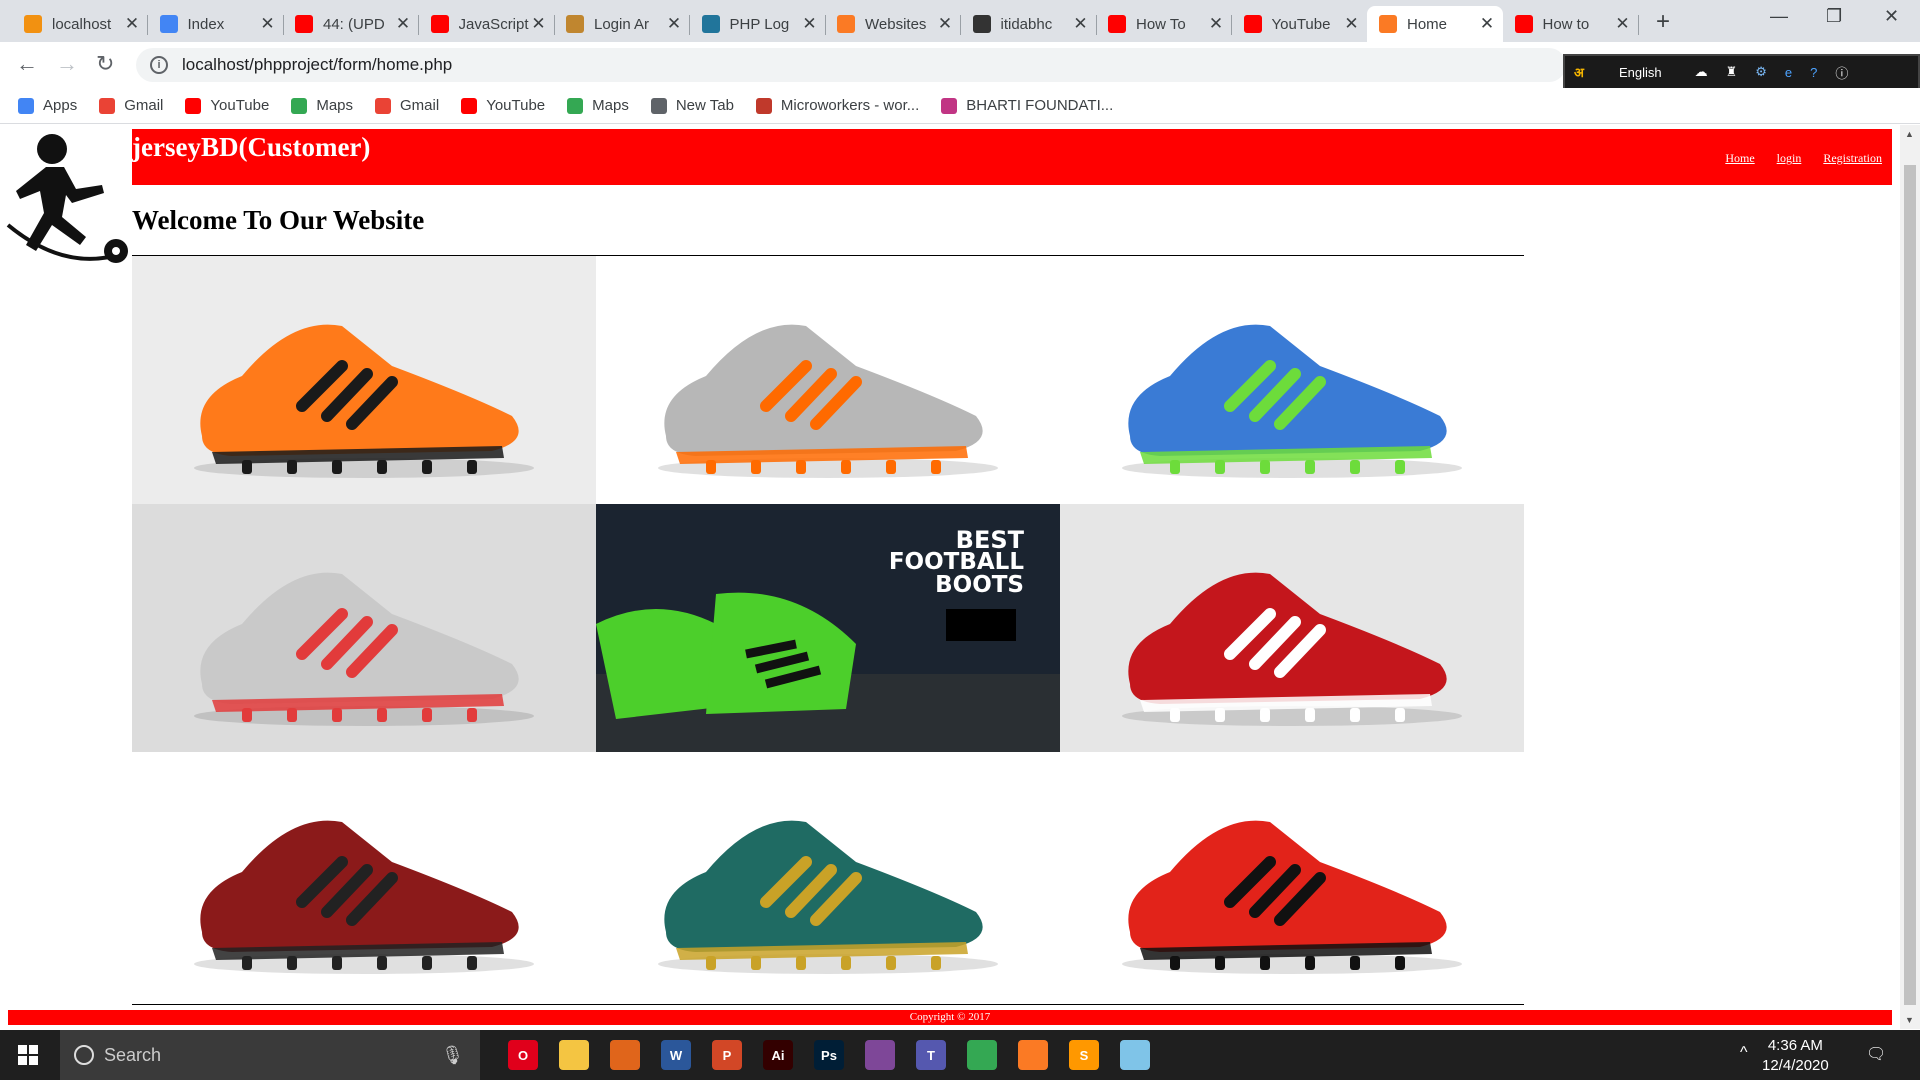 Image resolution: width=1920 pixels, height=1080 pixels. I want to click on forward-button: →, so click(67, 64).